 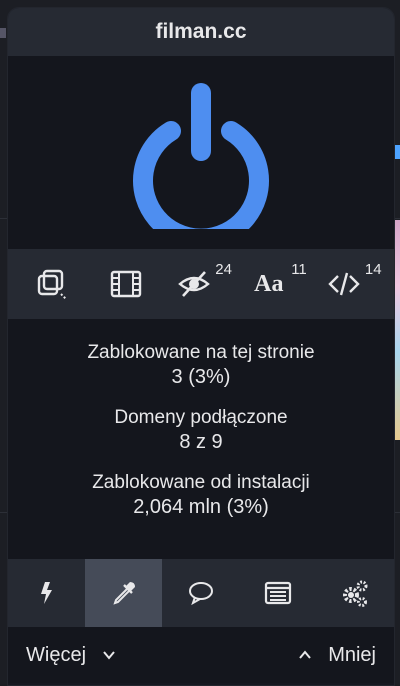 I want to click on fonts-count-badge: 11, so click(x=299, y=269).